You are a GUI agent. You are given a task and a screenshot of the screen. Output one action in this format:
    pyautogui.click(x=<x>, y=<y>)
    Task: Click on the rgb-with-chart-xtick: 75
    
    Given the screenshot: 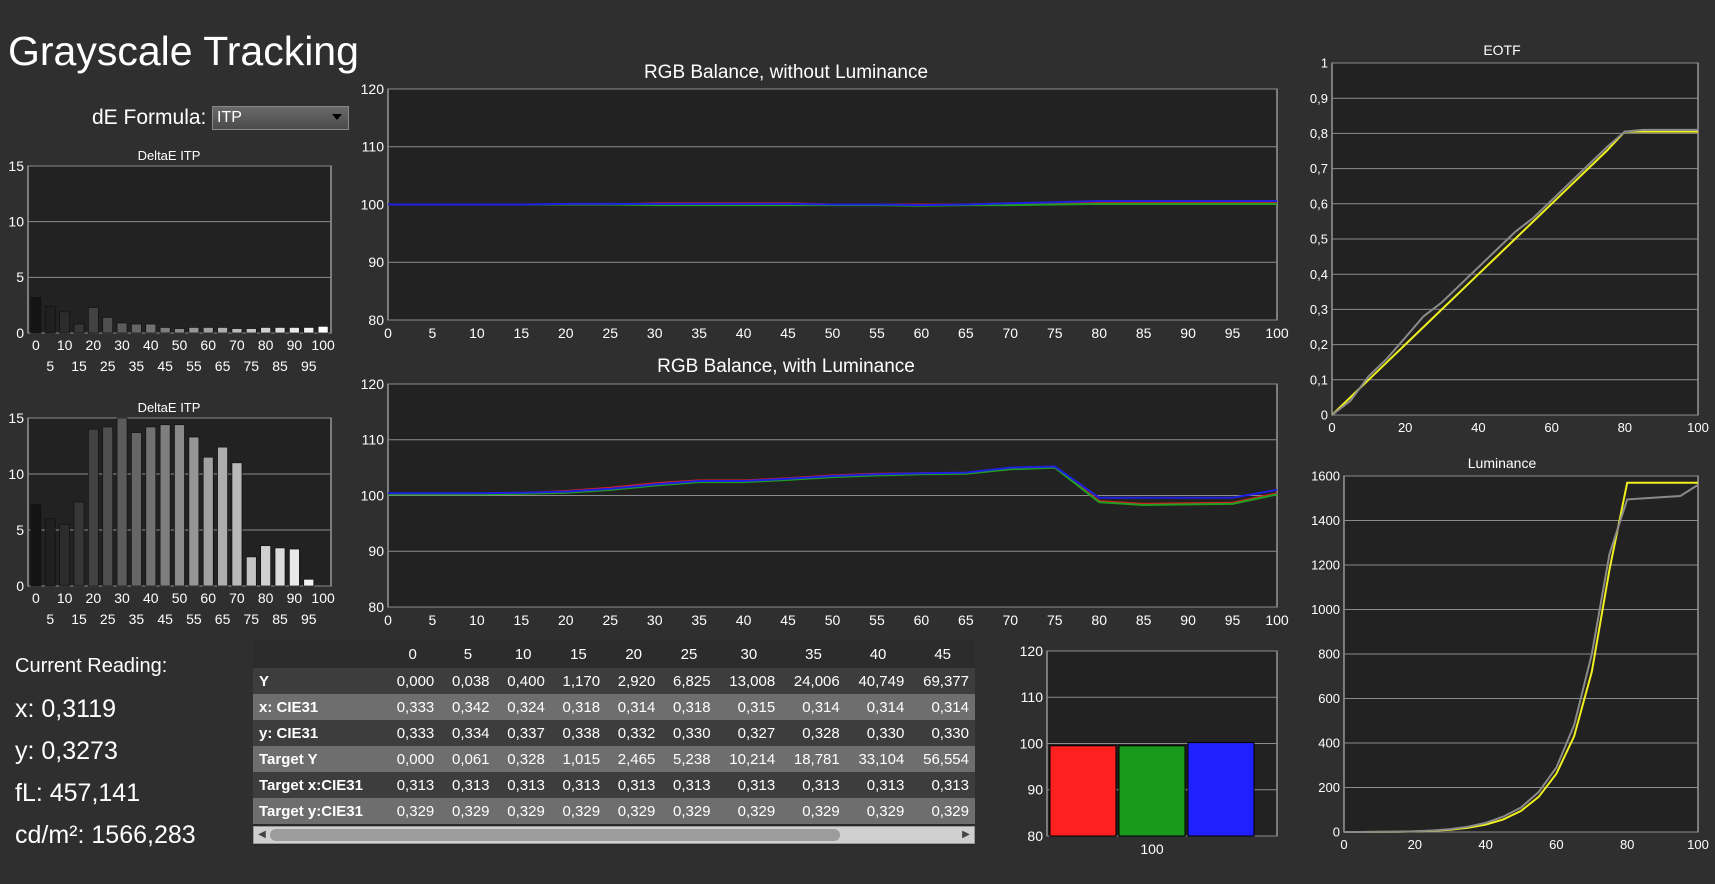 What is the action you would take?
    pyautogui.click(x=1055, y=620)
    